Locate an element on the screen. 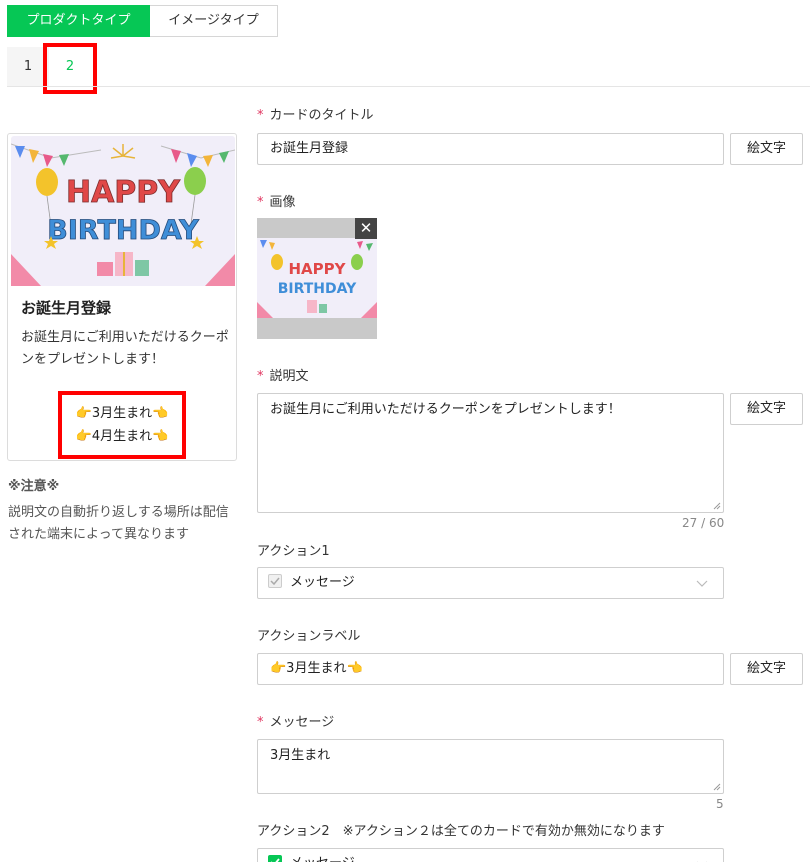 The height and width of the screenshot is (862, 810). preview-actions: 👉3月生まれ👈 👉4月生まれ👈 is located at coordinates (122, 425).